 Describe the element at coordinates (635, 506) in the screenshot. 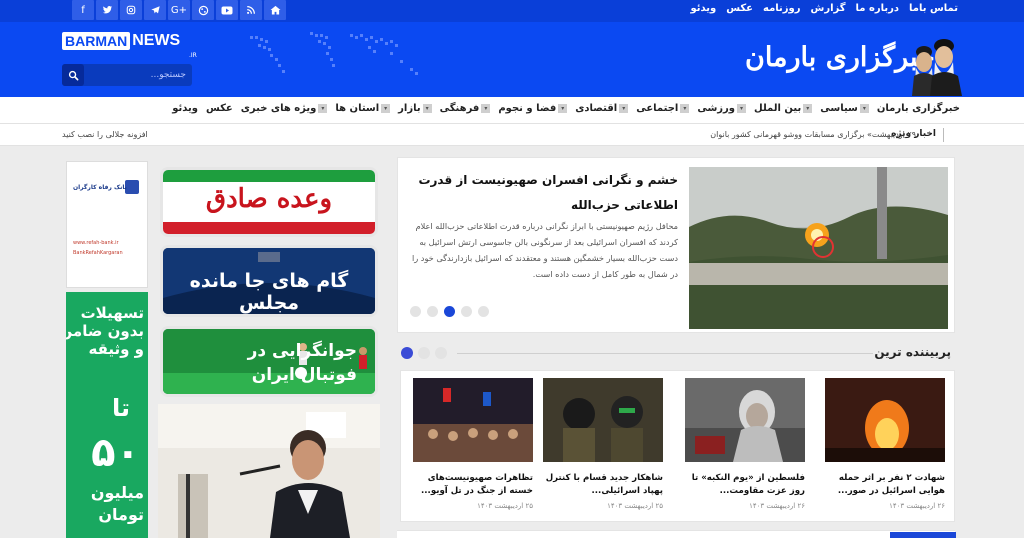

I see `popular-card-date: ۲۵ اردیبهشت ۱۴۰۳` at that location.